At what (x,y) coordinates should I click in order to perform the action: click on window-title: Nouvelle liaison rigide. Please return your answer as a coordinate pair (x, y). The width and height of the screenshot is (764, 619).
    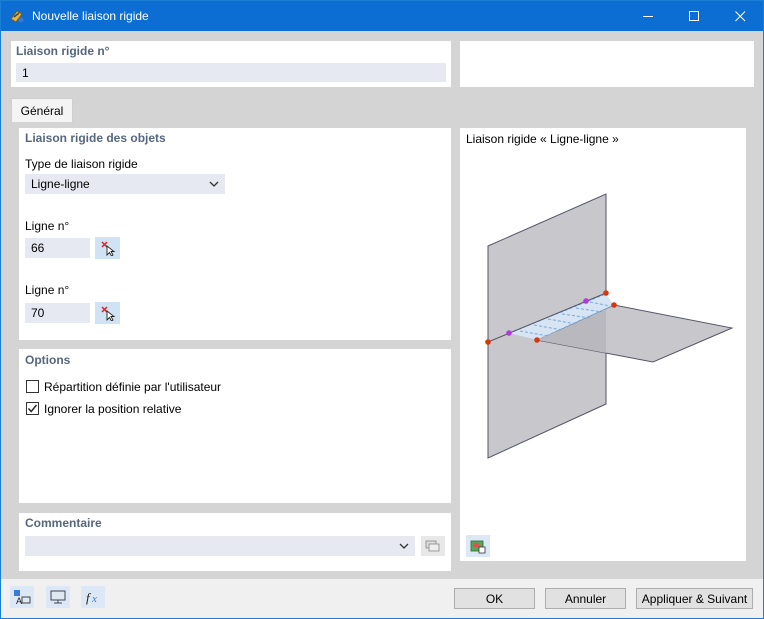
    Looking at the image, I should click on (90, 16).